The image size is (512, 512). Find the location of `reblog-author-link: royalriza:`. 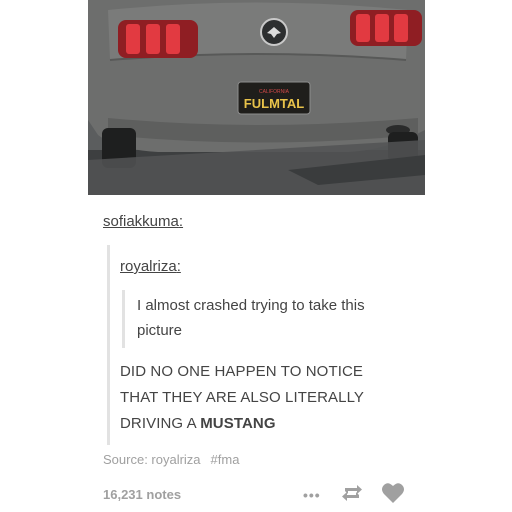

reblog-author-link: royalriza: is located at coordinates (150, 266).